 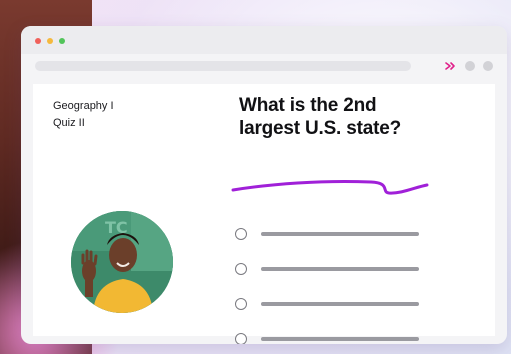 What do you see at coordinates (122, 262) in the screenshot?
I see `presenter-avatar: TC` at bounding box center [122, 262].